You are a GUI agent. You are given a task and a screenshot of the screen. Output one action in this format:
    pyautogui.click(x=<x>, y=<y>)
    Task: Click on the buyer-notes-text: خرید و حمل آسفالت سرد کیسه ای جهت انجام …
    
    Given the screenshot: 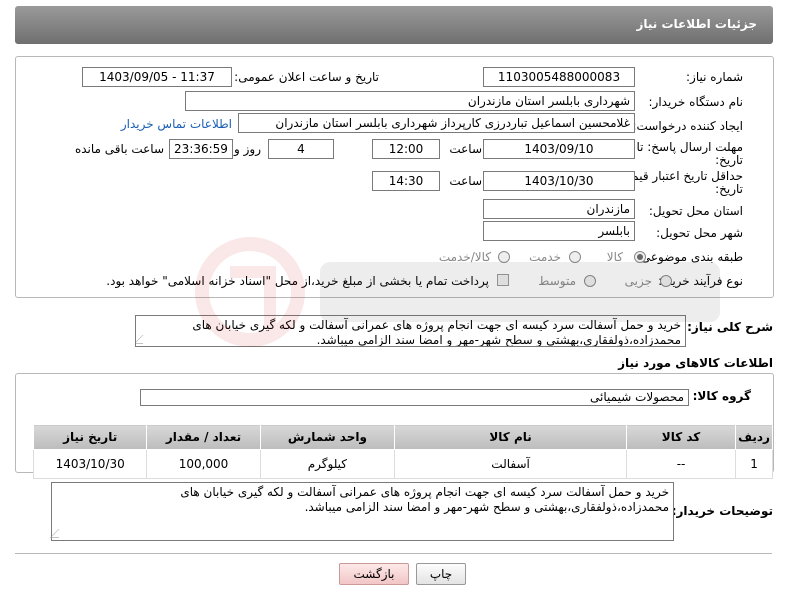 What is the action you would take?
    pyautogui.click(x=424, y=499)
    